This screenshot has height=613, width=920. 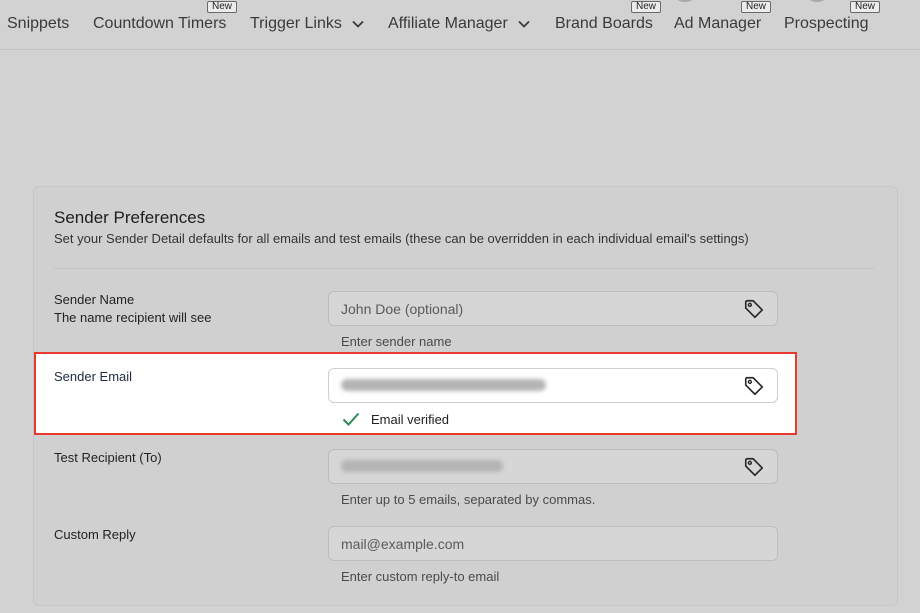 I want to click on sender-name-label: Sender Name The name recipient will see, so click(x=133, y=309).